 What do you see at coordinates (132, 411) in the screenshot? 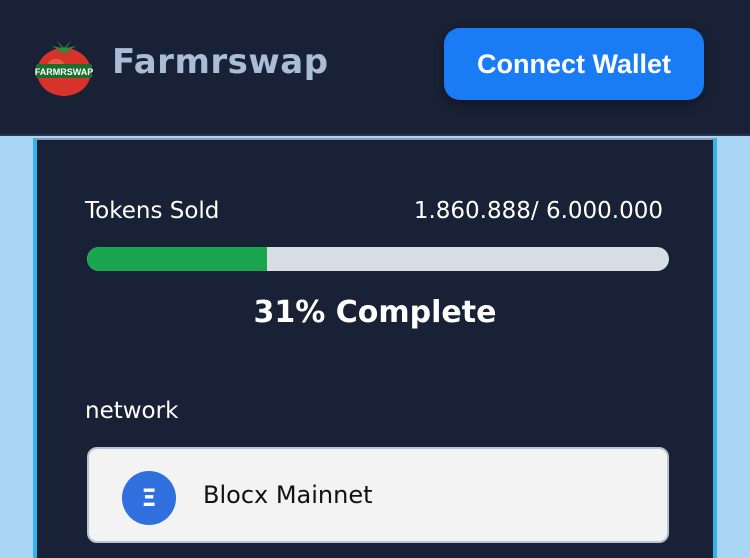
I see `network-label: network` at bounding box center [132, 411].